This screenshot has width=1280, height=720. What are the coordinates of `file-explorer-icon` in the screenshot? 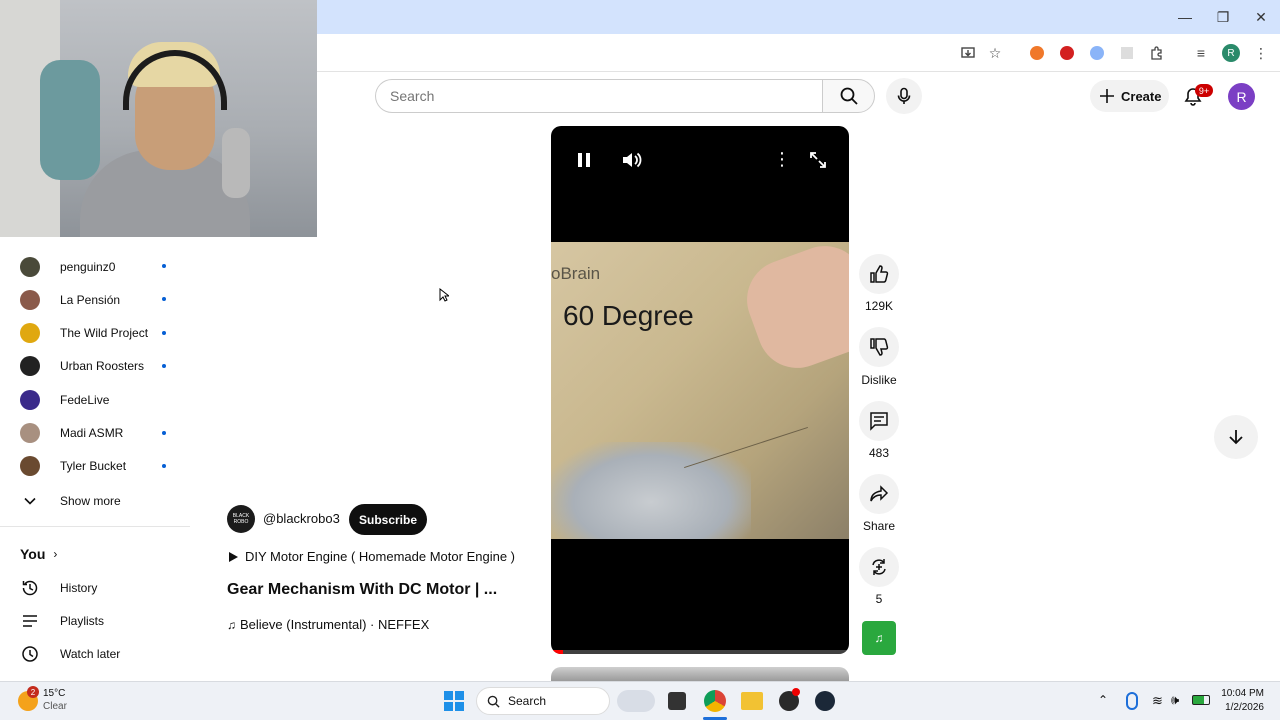 It's located at (752, 701).